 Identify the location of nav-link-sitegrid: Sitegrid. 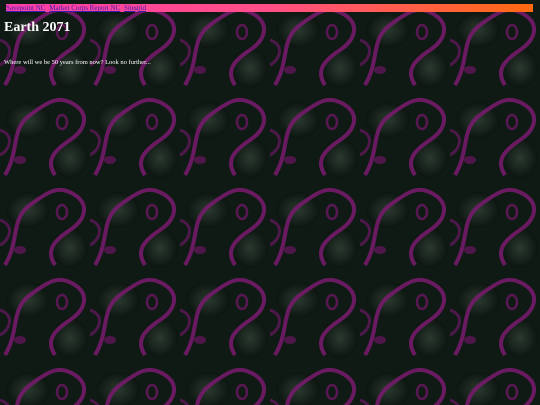
(135, 8).